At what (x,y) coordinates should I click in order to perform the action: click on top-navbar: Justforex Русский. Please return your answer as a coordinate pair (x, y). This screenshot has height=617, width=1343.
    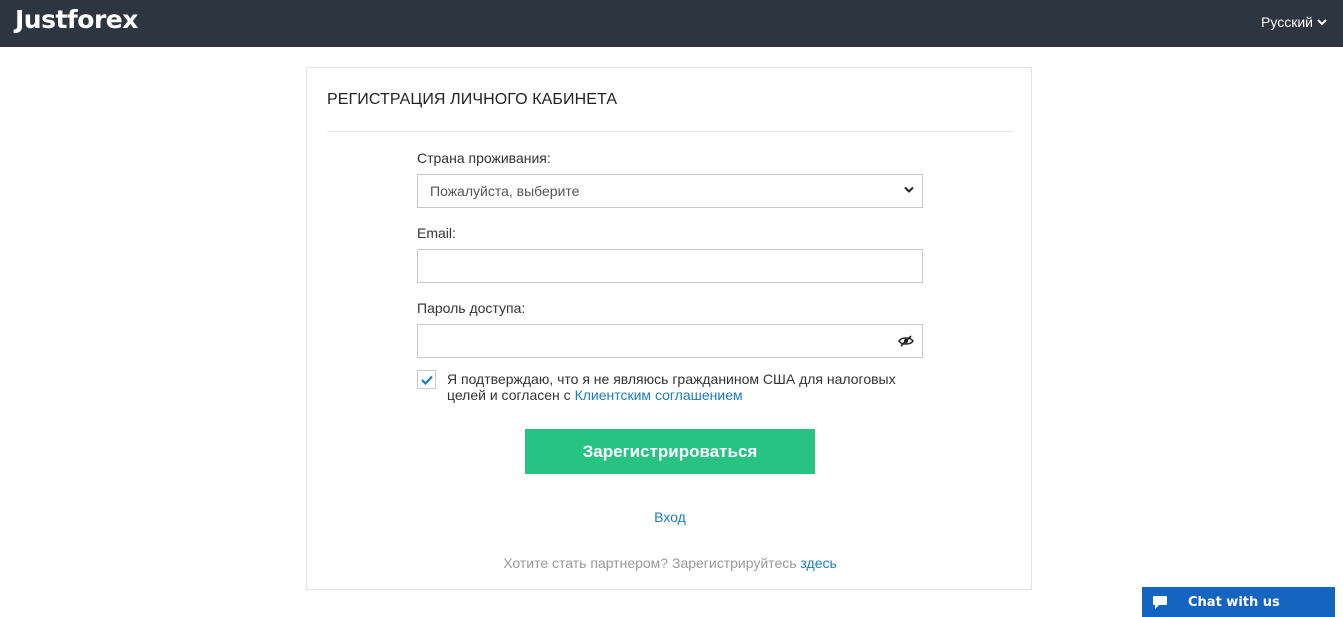
    Looking at the image, I should click on (671, 23).